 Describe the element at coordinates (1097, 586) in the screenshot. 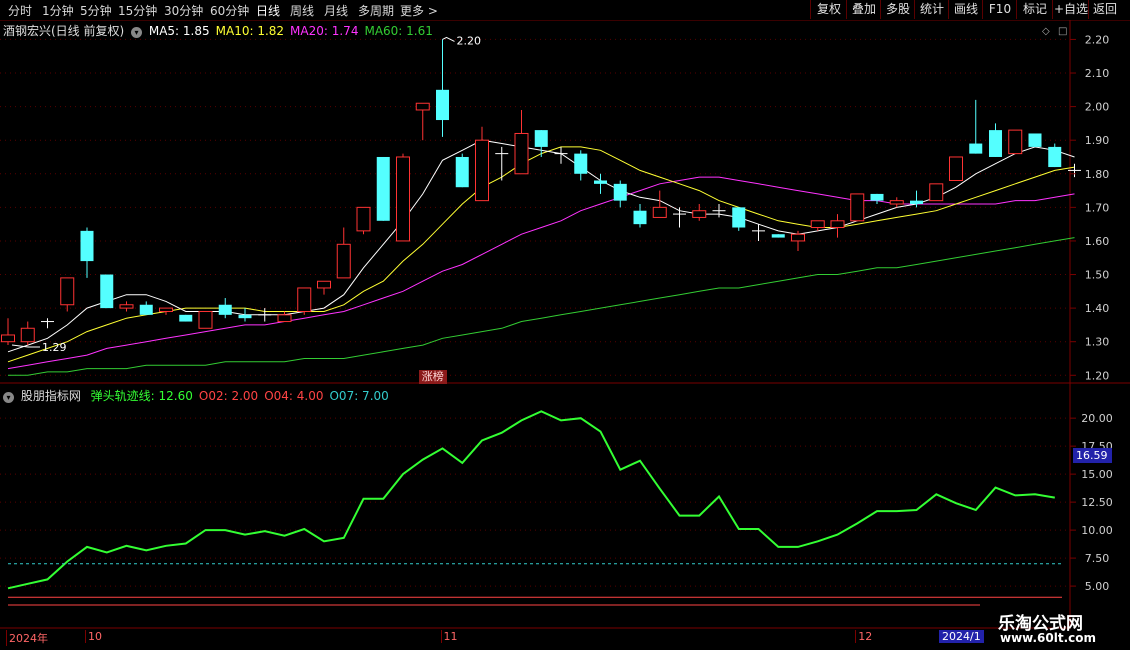

I see `ind-tick-label-0: 5.00` at that location.